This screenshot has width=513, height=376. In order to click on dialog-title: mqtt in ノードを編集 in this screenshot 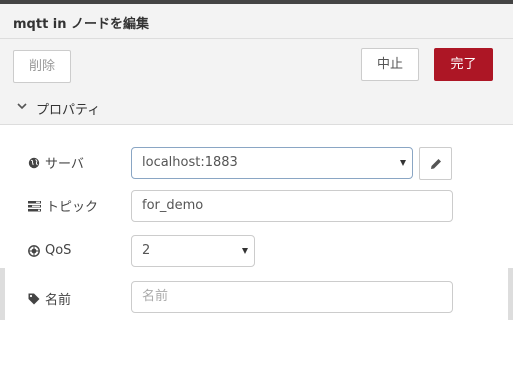, I will do `click(81, 24)`.